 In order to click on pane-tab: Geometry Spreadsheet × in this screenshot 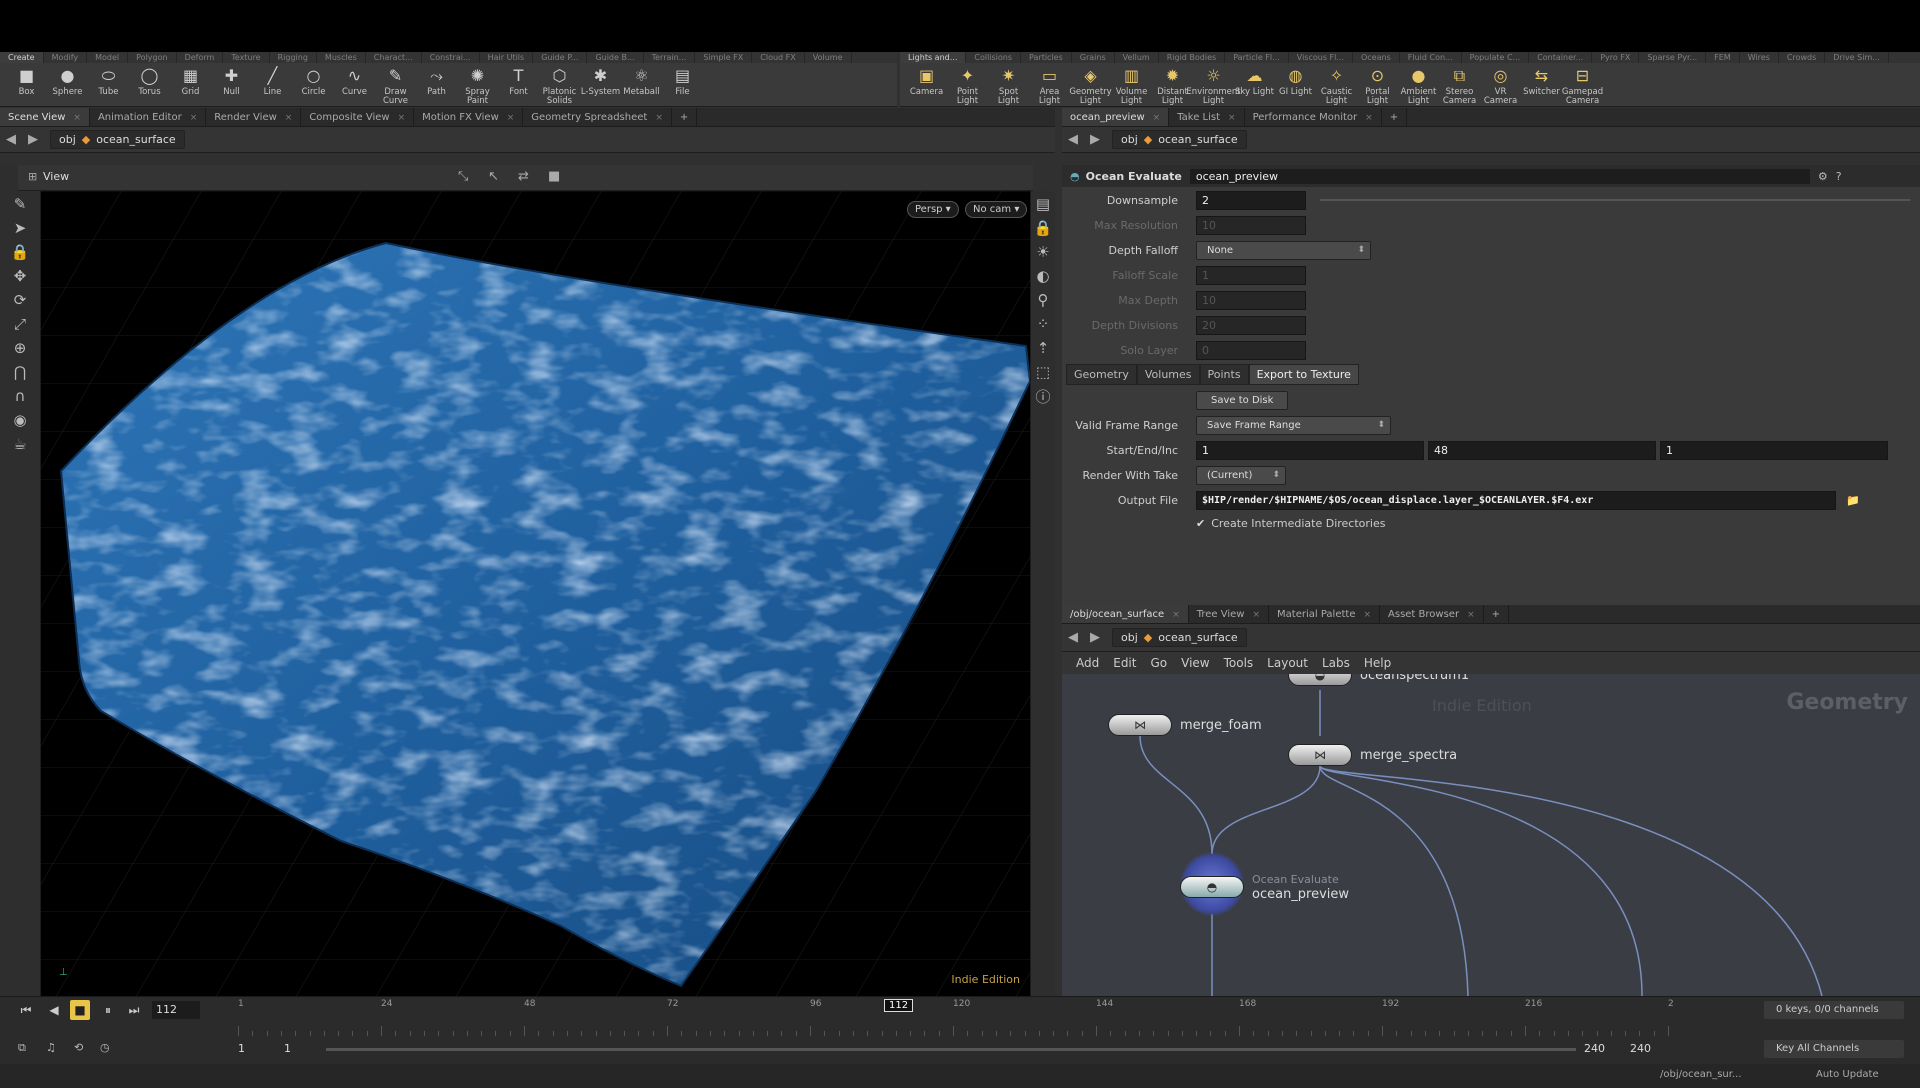, I will do `click(597, 117)`.